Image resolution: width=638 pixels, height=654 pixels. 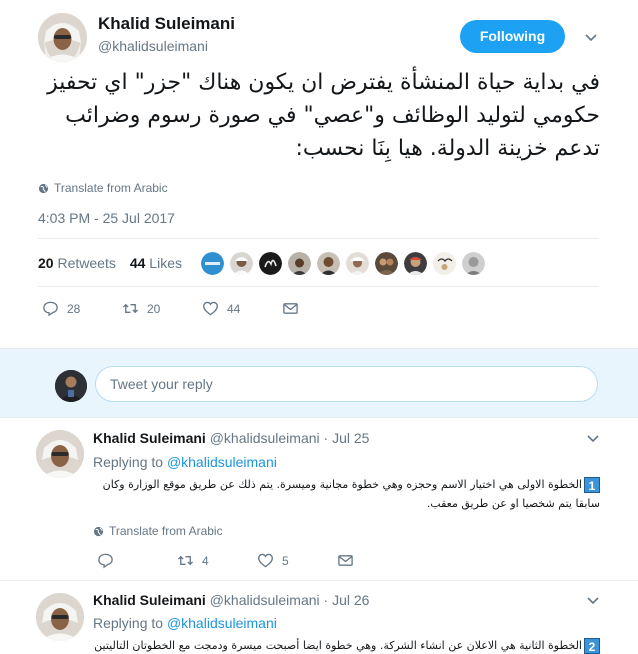 What do you see at coordinates (205, 560) in the screenshot?
I see `retweet-count: 4` at bounding box center [205, 560].